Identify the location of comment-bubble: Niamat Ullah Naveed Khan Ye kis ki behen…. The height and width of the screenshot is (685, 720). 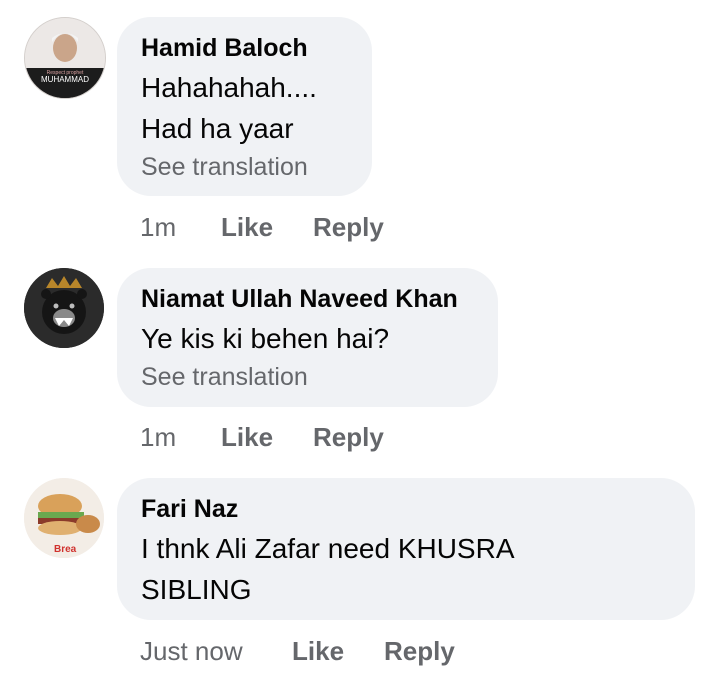
(307, 337).